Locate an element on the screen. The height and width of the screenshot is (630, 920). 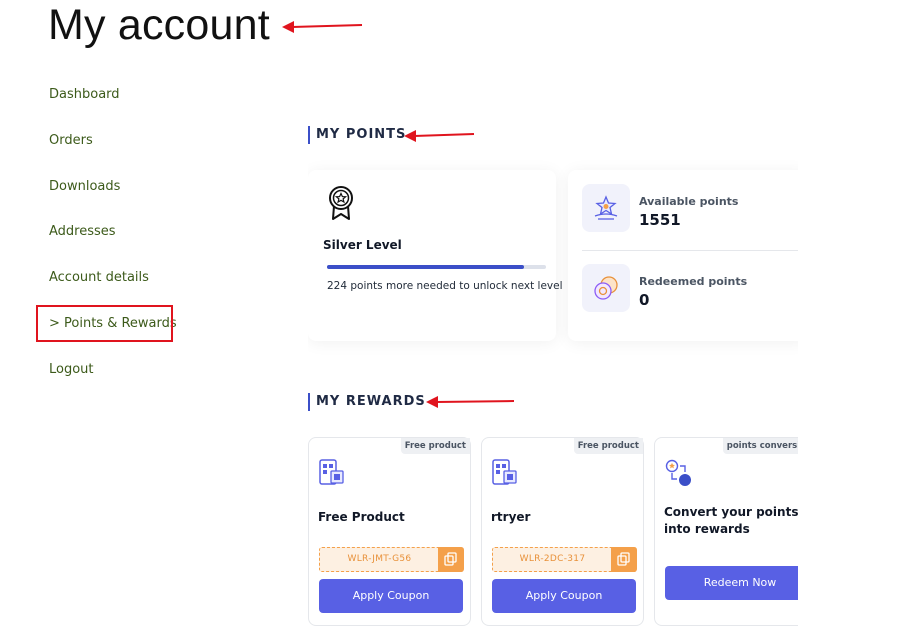
redeem-now-button: Redeem Now is located at coordinates (731, 583).